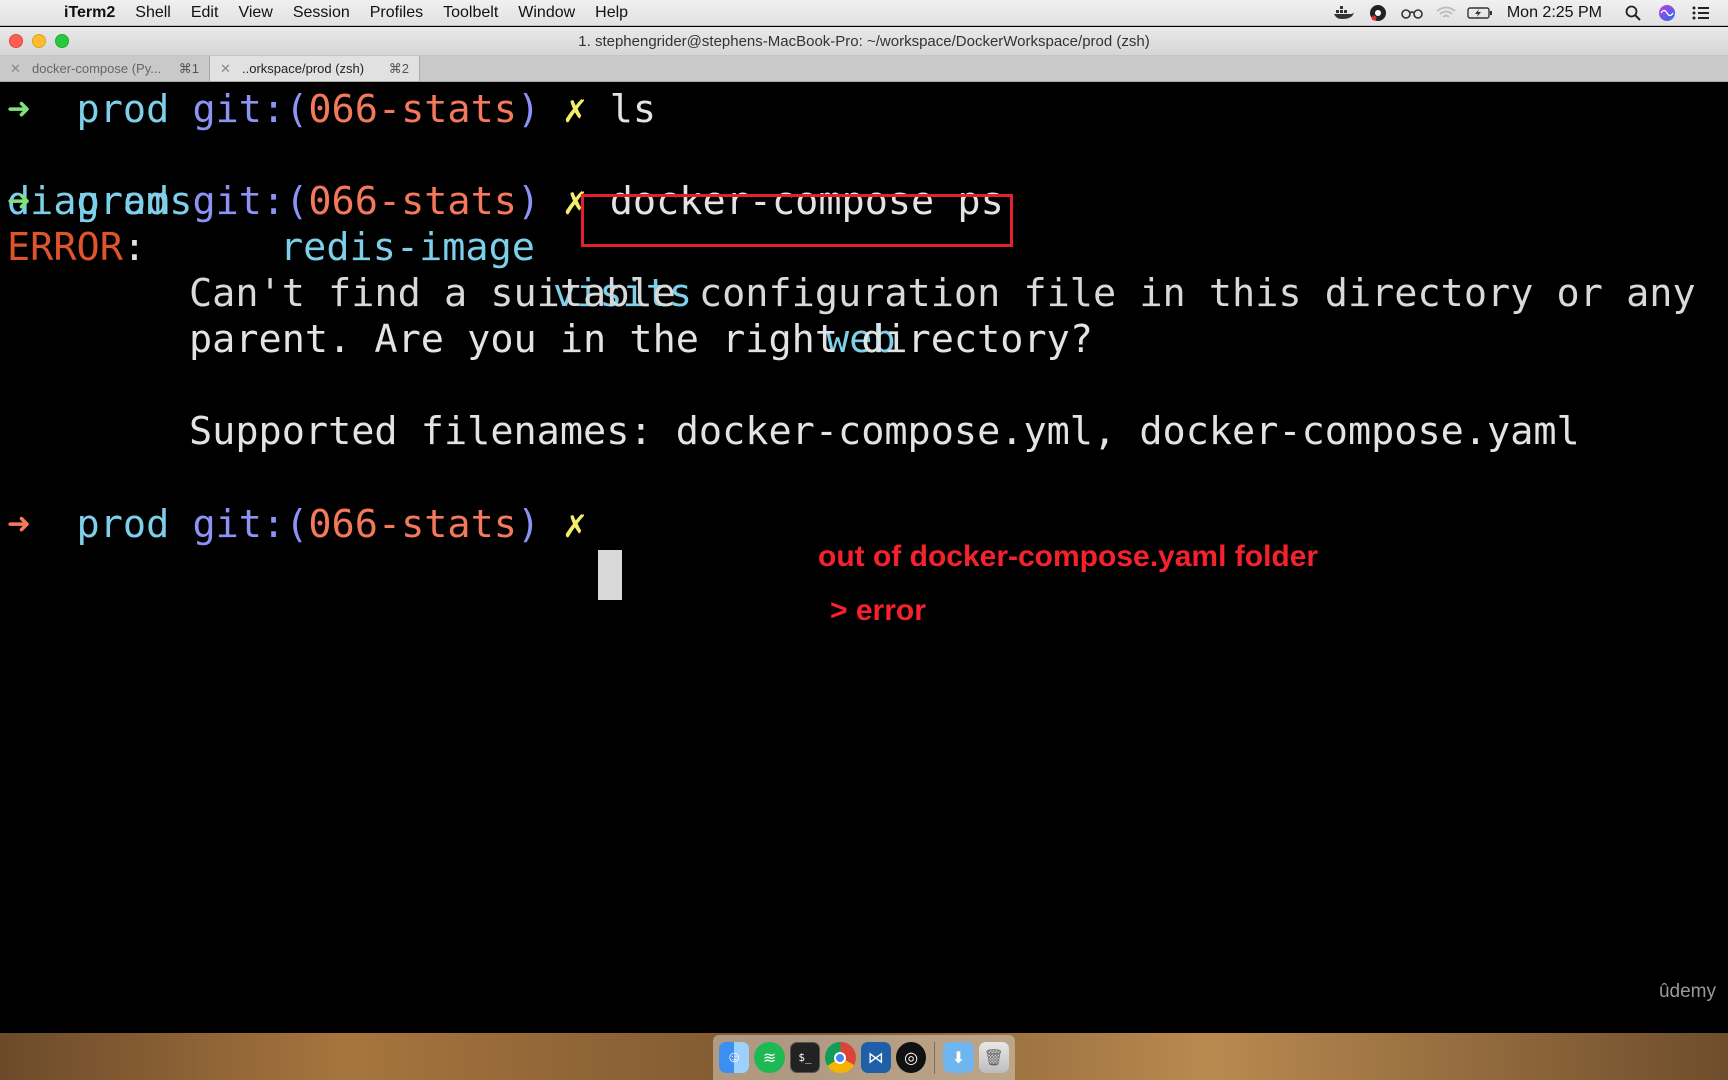 The image size is (1728, 1080). What do you see at coordinates (205, 13) in the screenshot?
I see `menu-edit: Edit` at bounding box center [205, 13].